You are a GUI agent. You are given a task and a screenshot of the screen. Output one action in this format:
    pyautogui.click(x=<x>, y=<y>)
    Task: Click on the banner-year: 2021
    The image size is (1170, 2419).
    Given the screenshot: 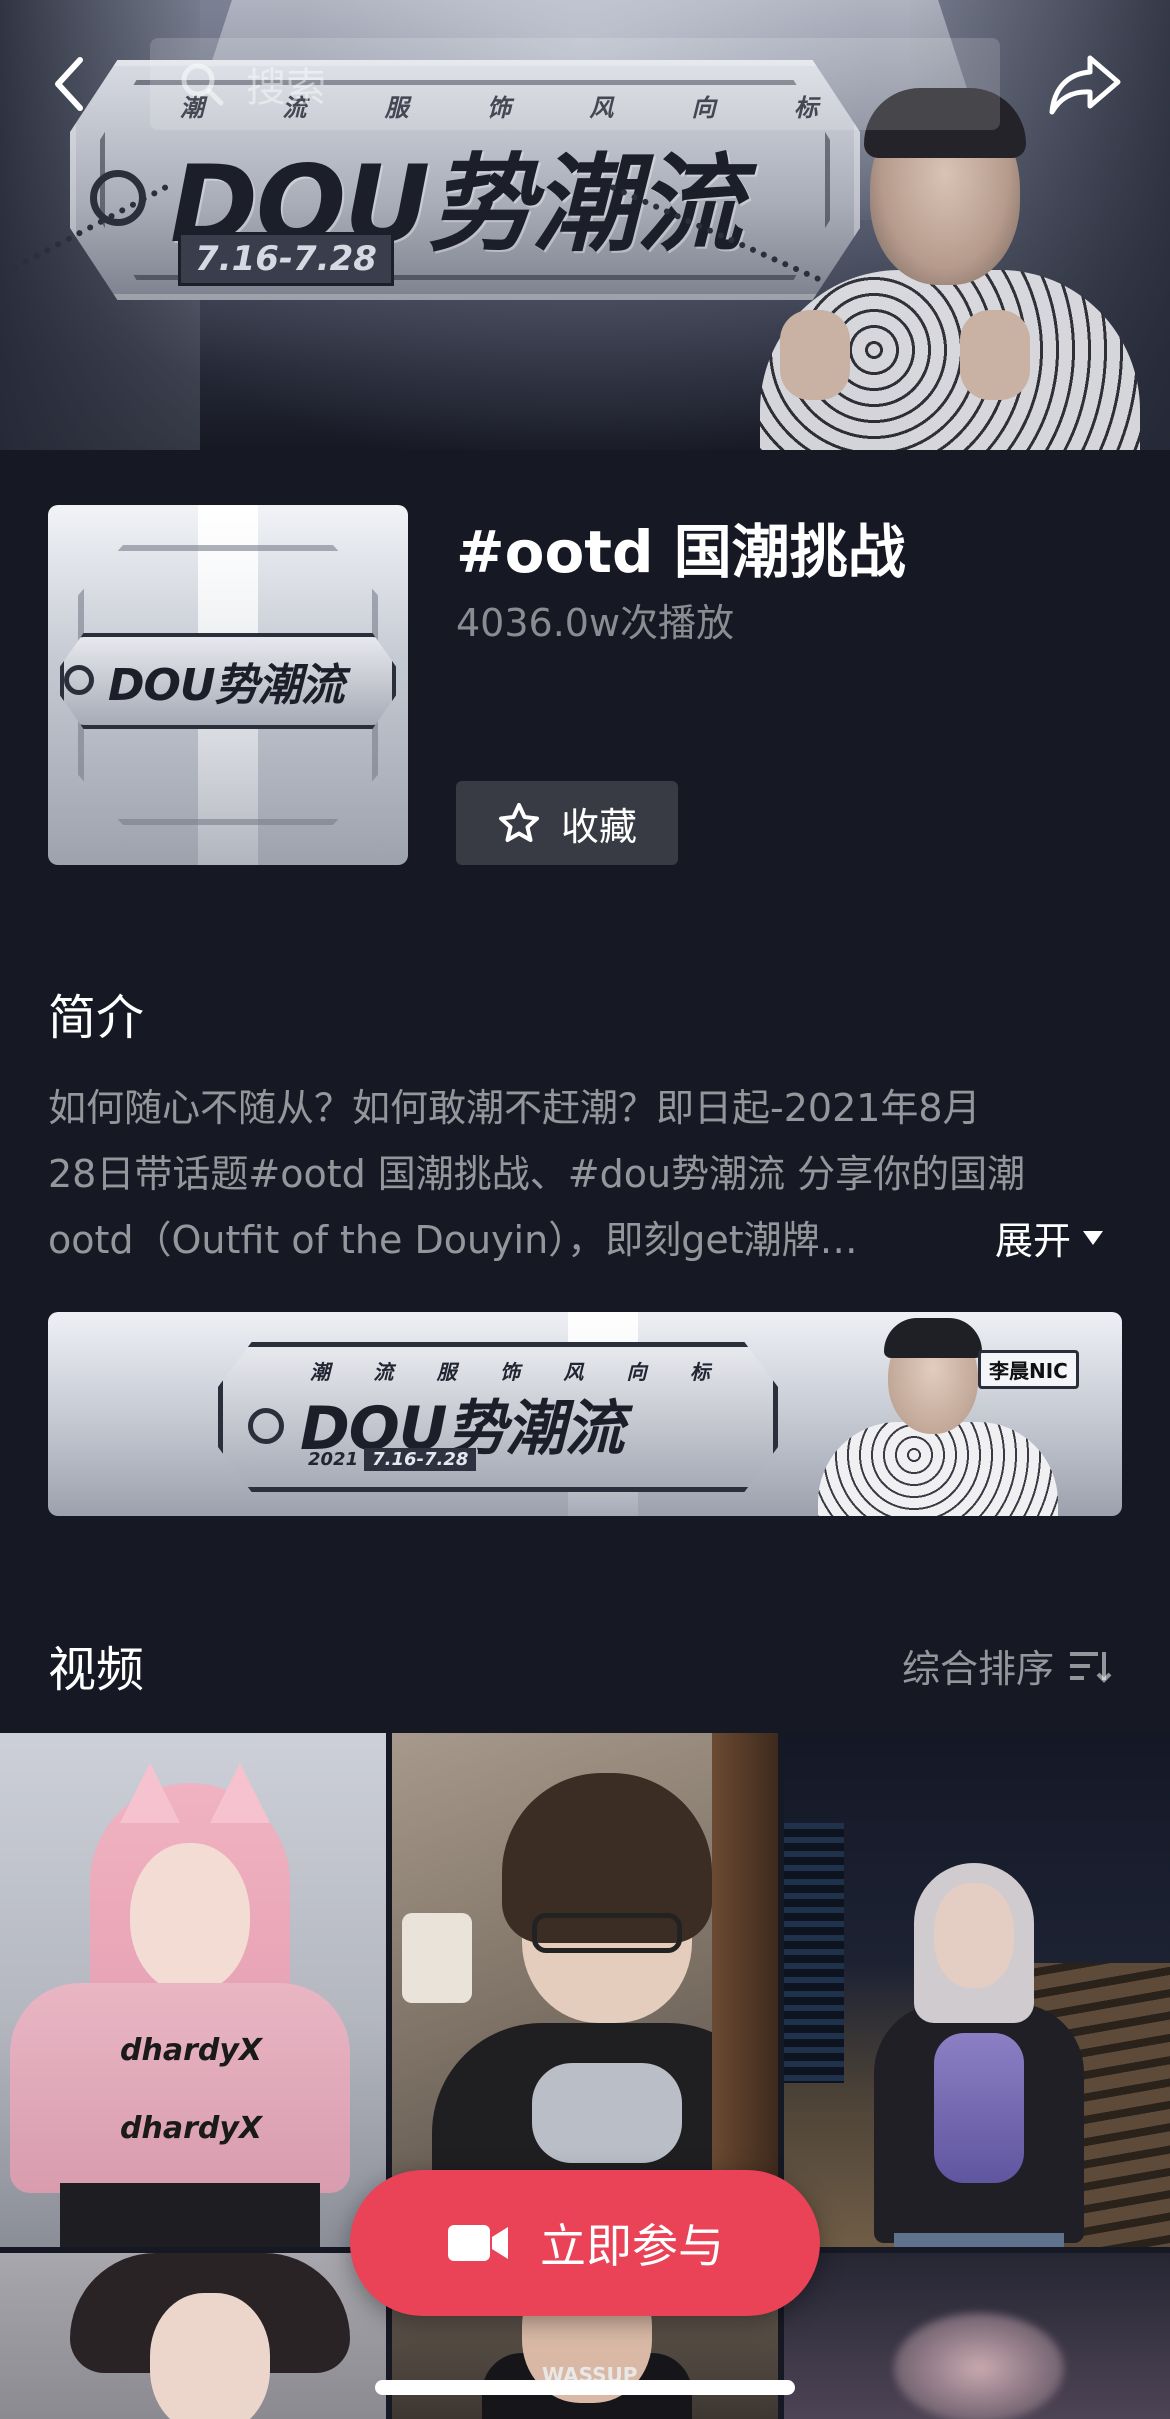 What is the action you would take?
    pyautogui.click(x=333, y=1459)
    